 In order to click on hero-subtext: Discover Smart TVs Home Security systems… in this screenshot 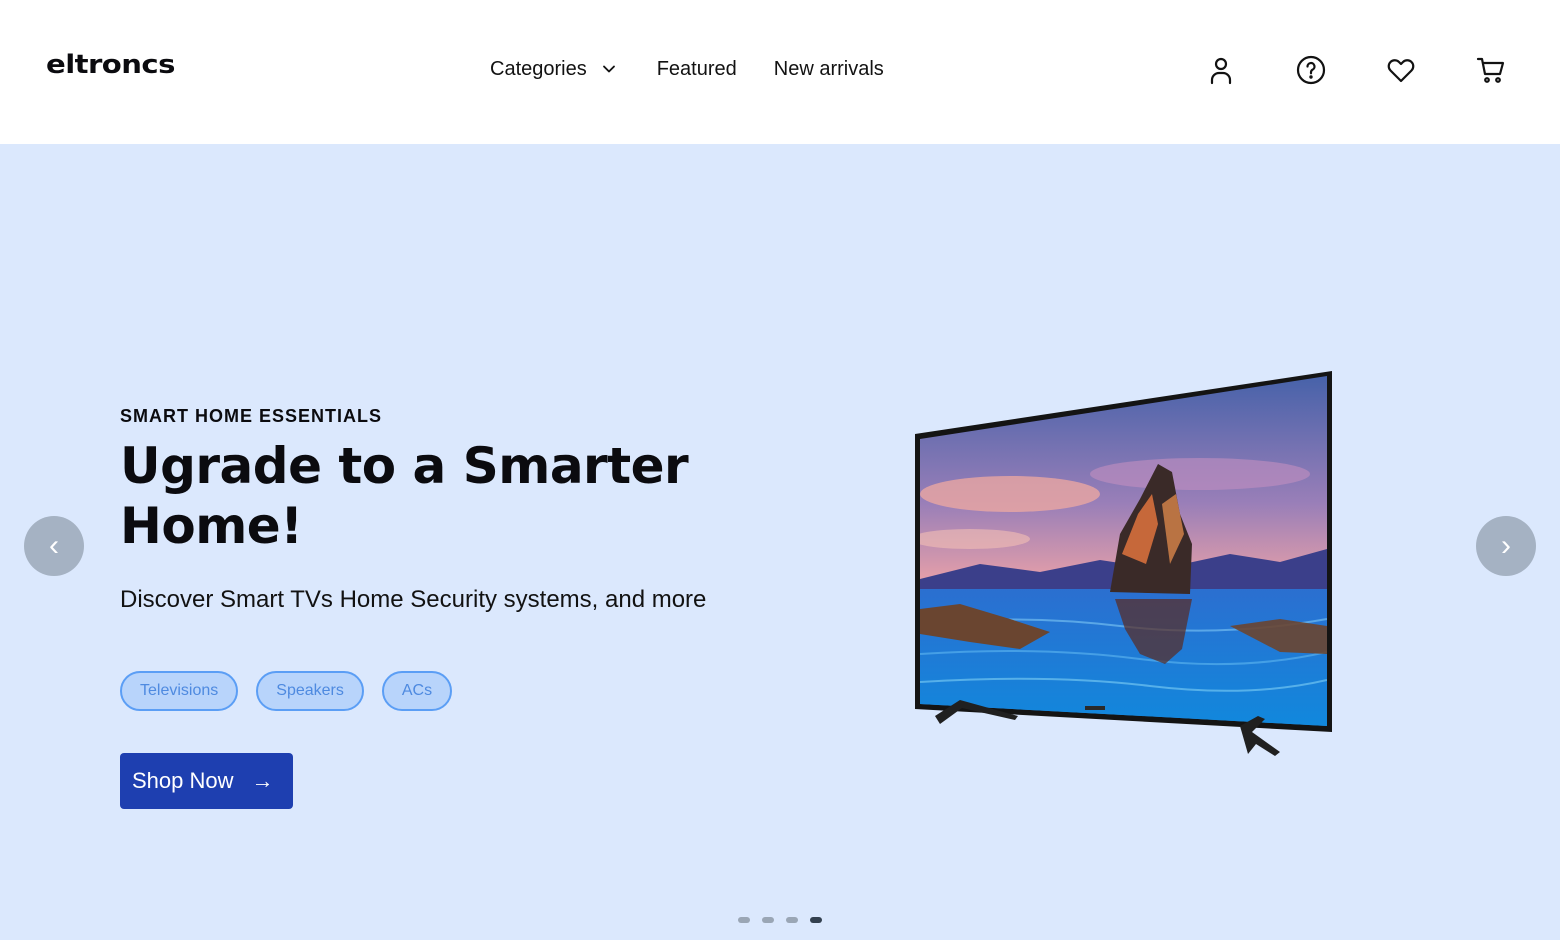, I will do `click(413, 599)`.